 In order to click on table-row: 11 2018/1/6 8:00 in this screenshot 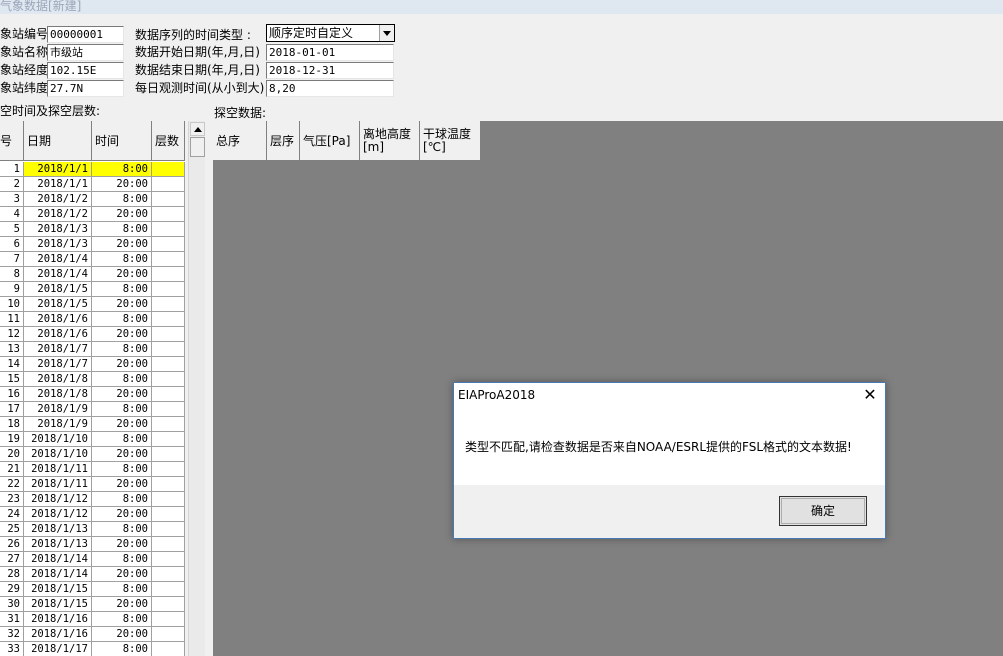, I will do `click(92, 319)`.